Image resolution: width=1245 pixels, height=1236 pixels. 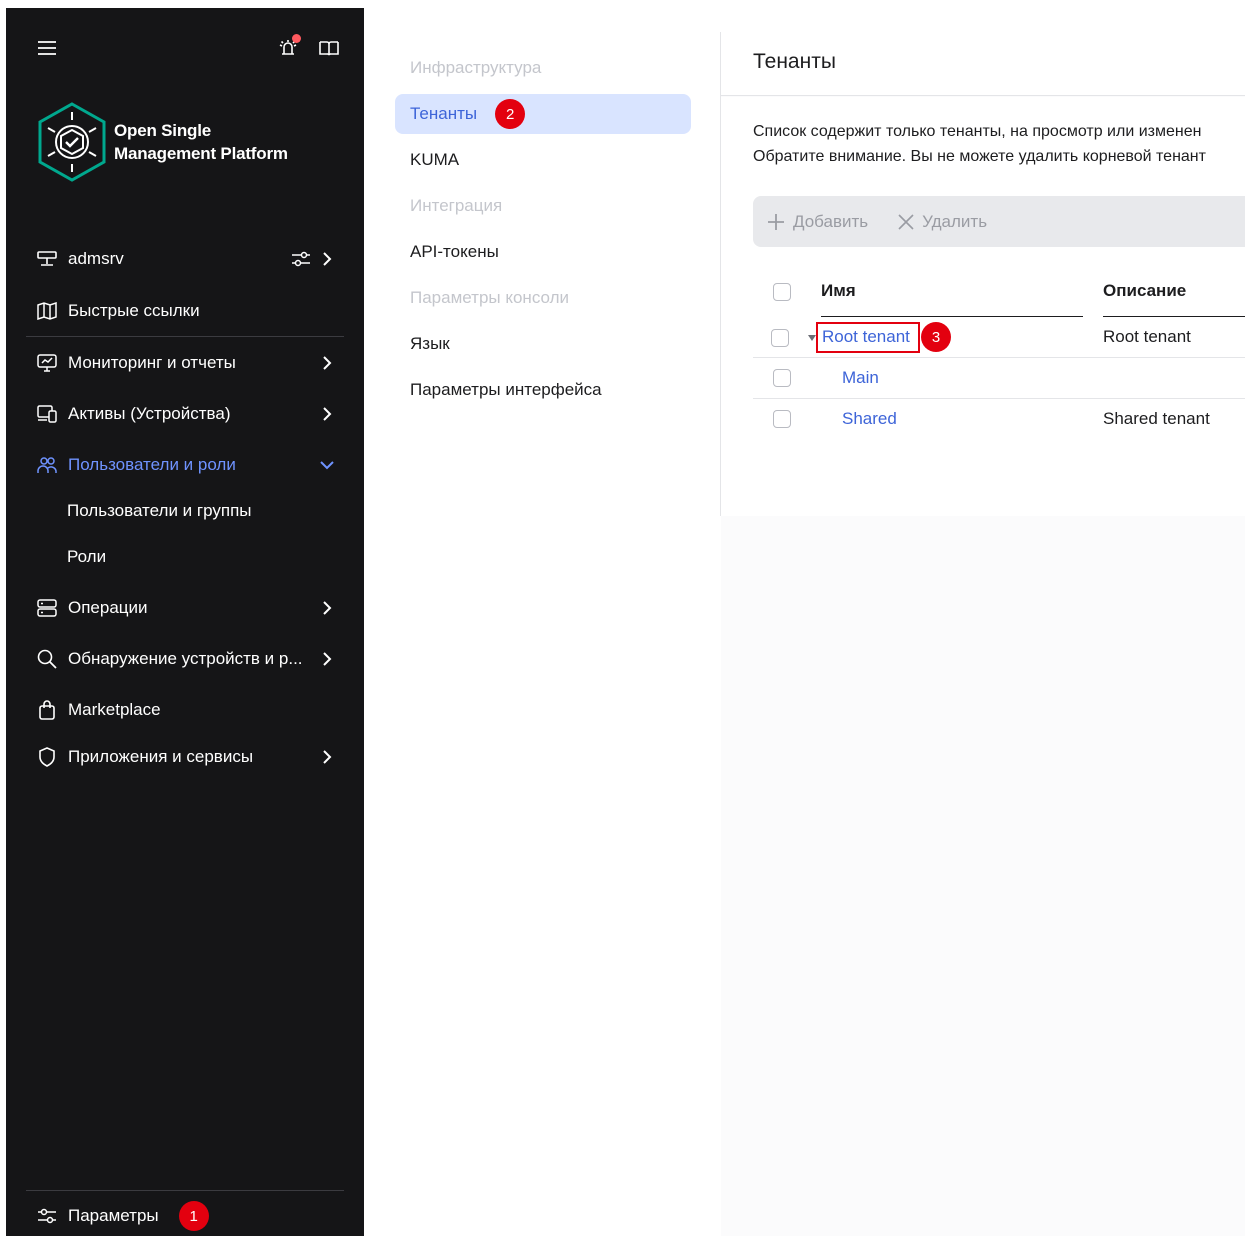 What do you see at coordinates (161, 756) in the screenshot?
I see `nav-label: Приложения и сервисы` at bounding box center [161, 756].